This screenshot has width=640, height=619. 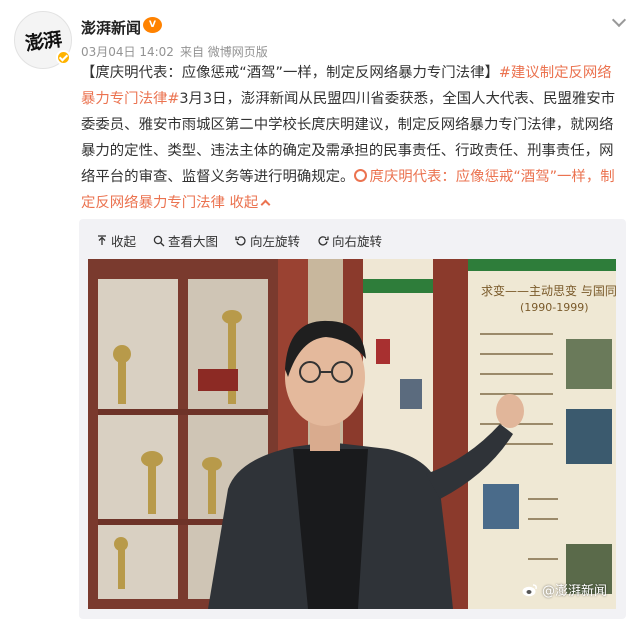 What do you see at coordinates (152, 25) in the screenshot?
I see `vip-badge-icon: V` at bounding box center [152, 25].